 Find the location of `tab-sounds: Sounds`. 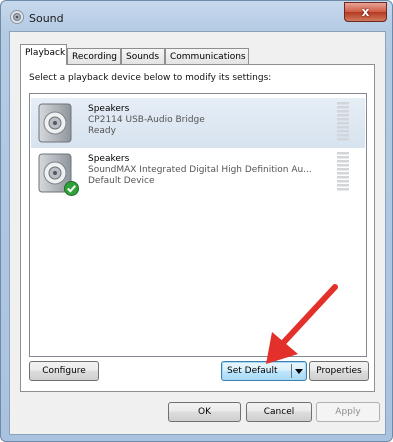

tab-sounds: Sounds is located at coordinates (143, 56).